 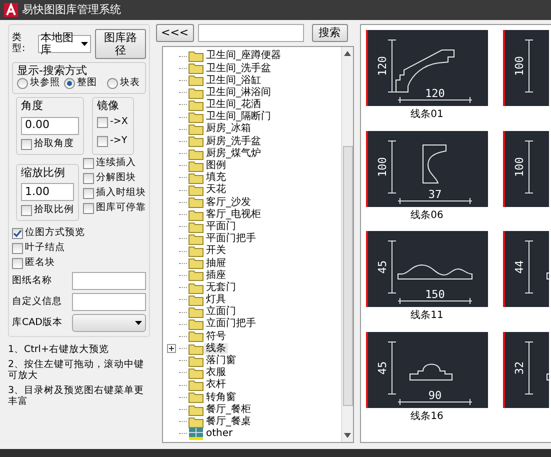 I want to click on tree-item: 餐厅_餐柜, so click(x=228, y=410).